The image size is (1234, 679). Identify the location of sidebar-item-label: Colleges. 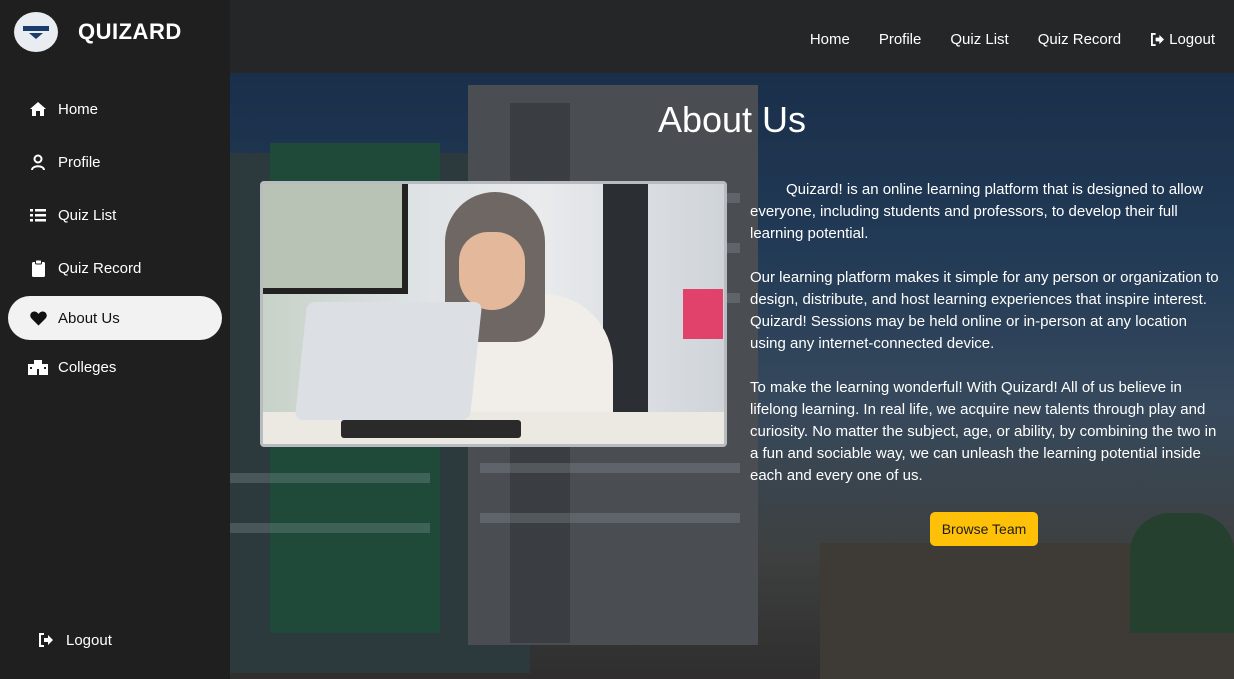
(87, 367).